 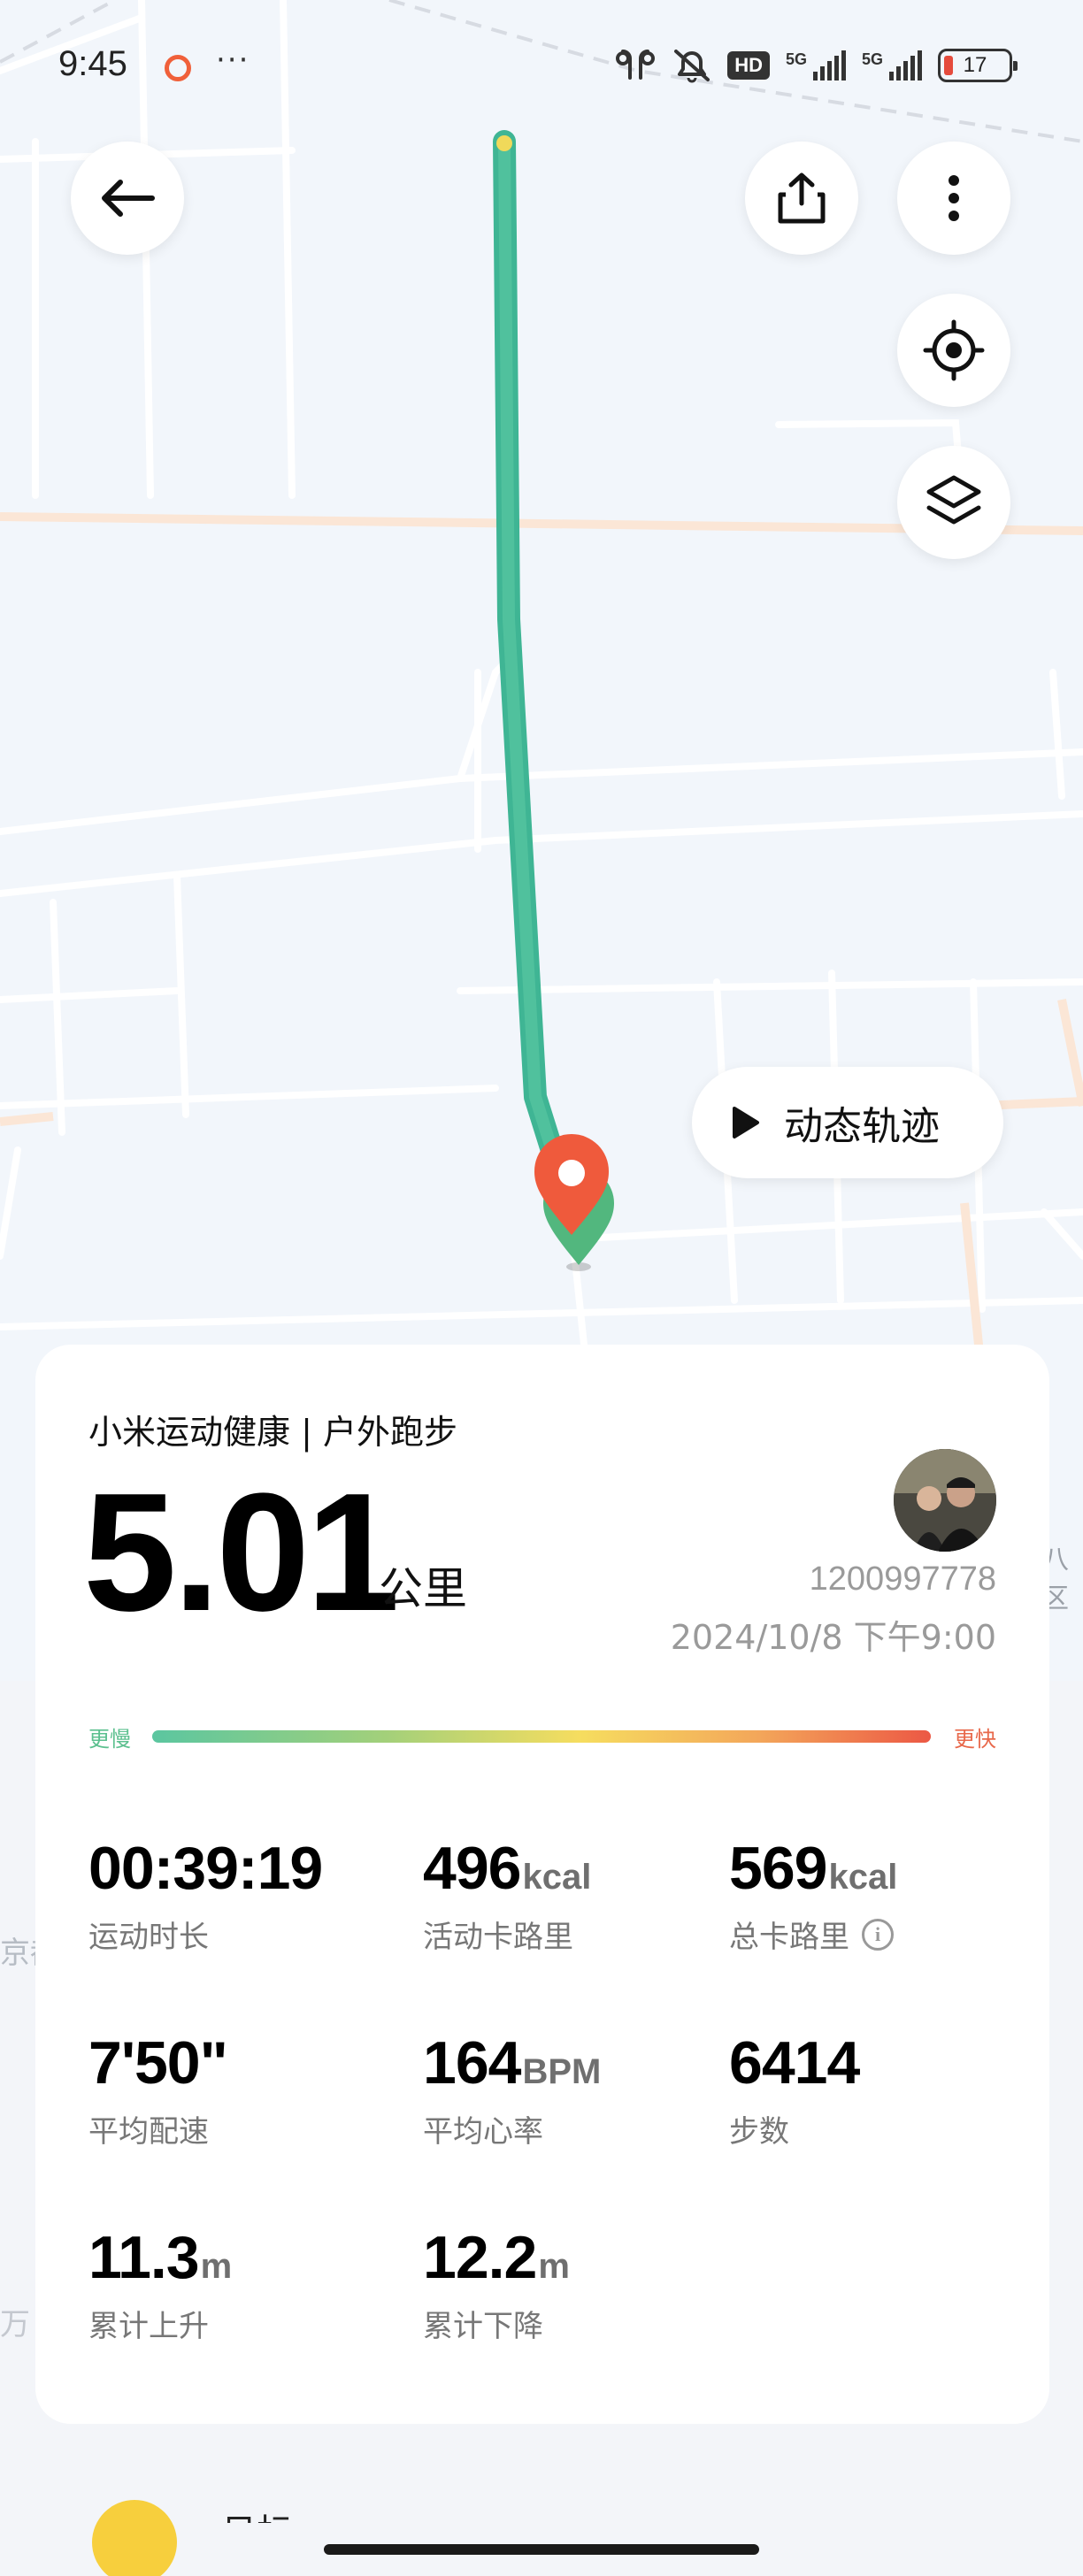 I want to click on locate-icon, so click(x=954, y=350).